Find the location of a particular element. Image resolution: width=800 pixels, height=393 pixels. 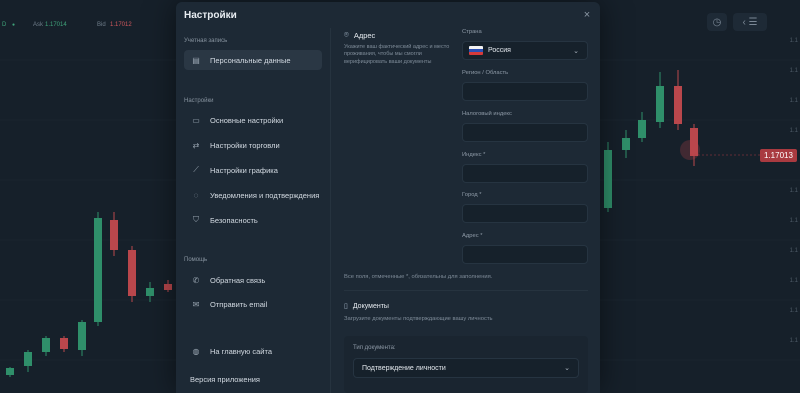

bid-value: 1.17012 is located at coordinates (121, 25).